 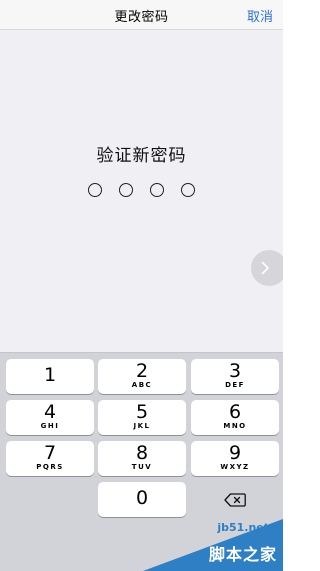 What do you see at coordinates (235, 426) in the screenshot?
I see `key-letters: MNO` at bounding box center [235, 426].